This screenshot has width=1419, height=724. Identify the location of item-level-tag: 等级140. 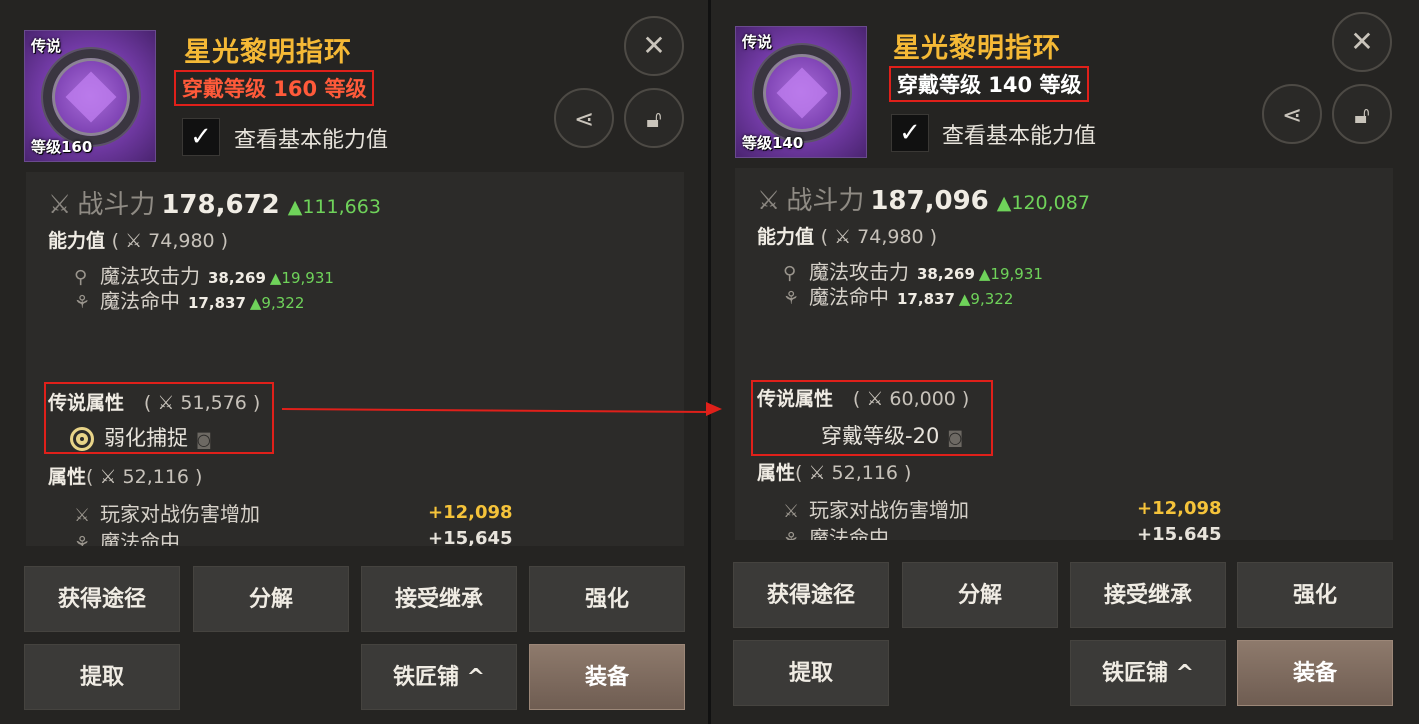
(773, 143).